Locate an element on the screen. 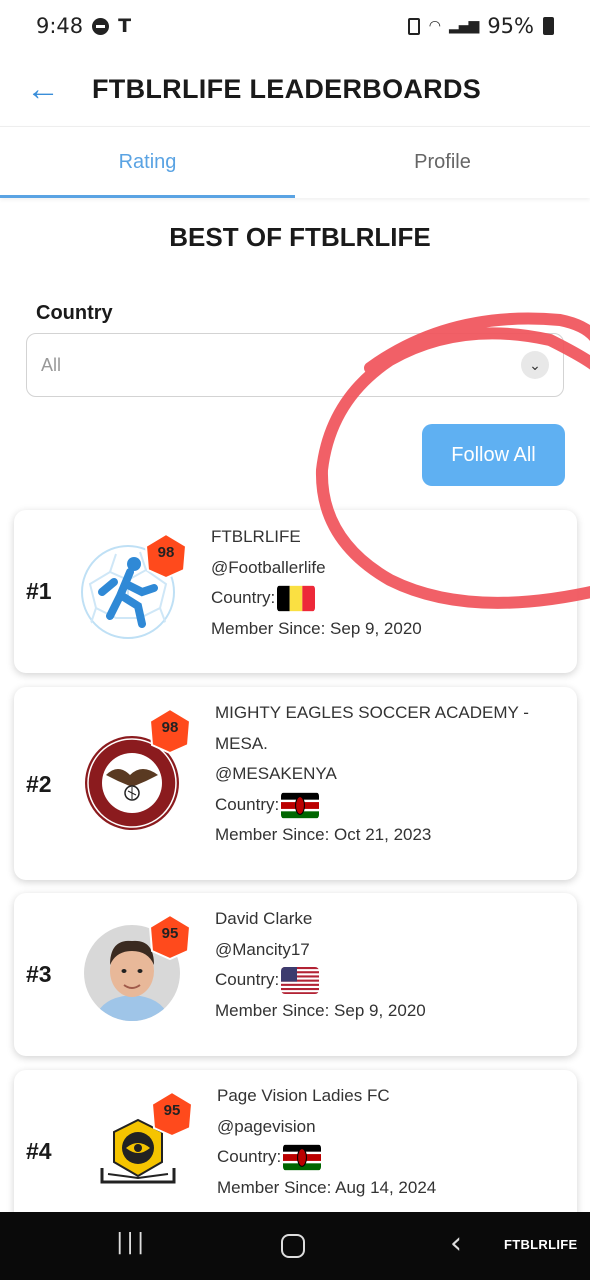  back-arrow-icon: ← is located at coordinates (56, 89).